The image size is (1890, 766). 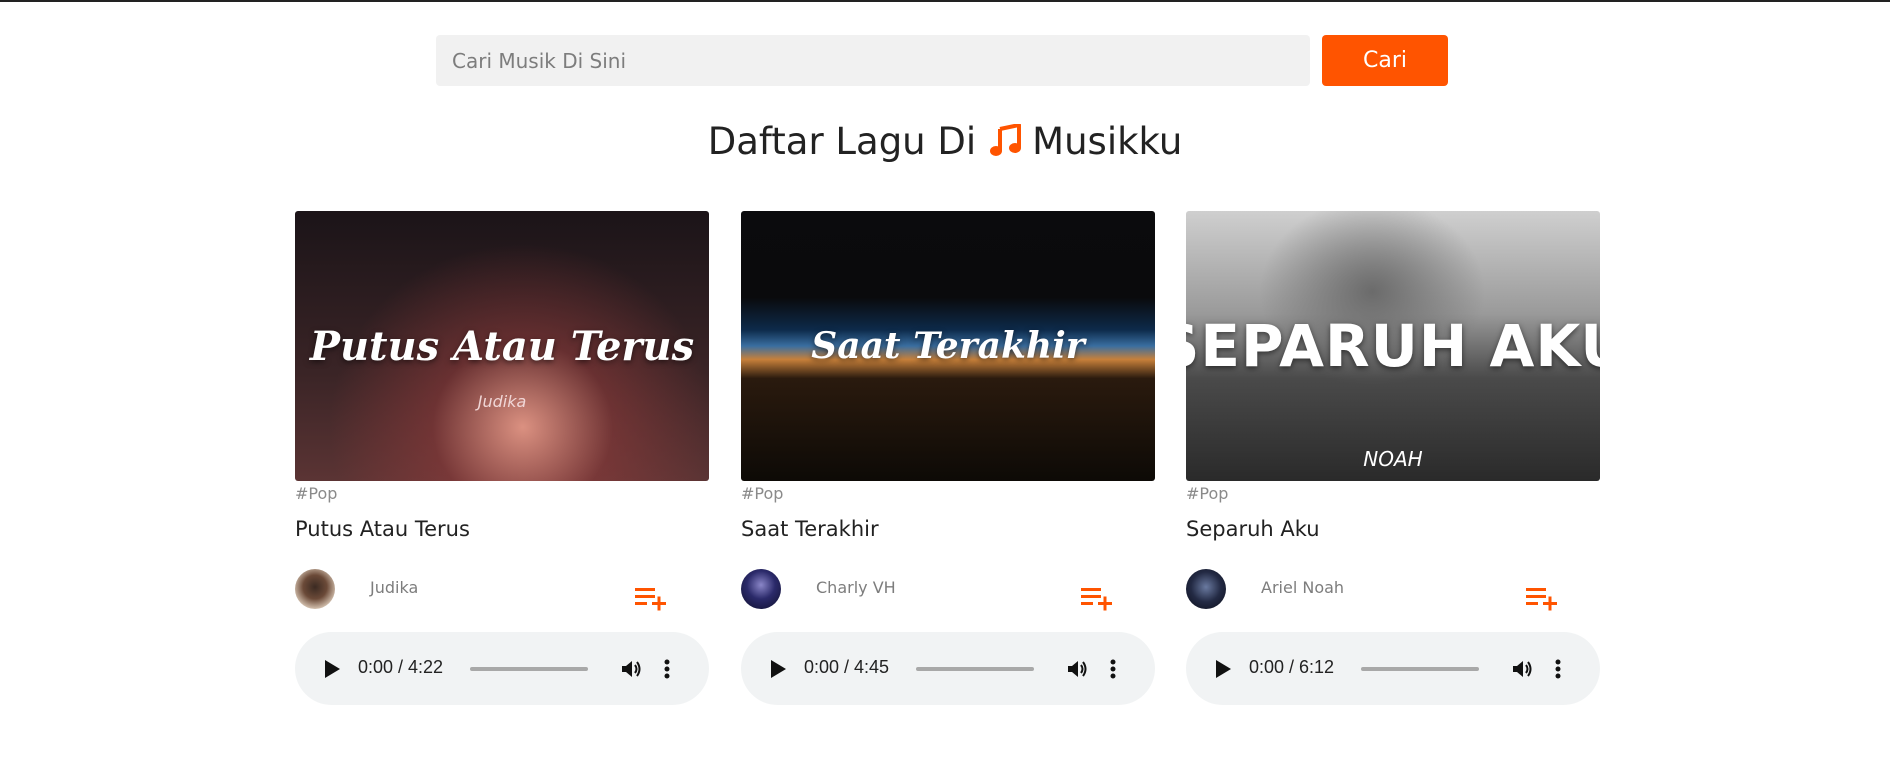 What do you see at coordinates (1253, 529) in the screenshot?
I see `song-title: Separuh Aku` at bounding box center [1253, 529].